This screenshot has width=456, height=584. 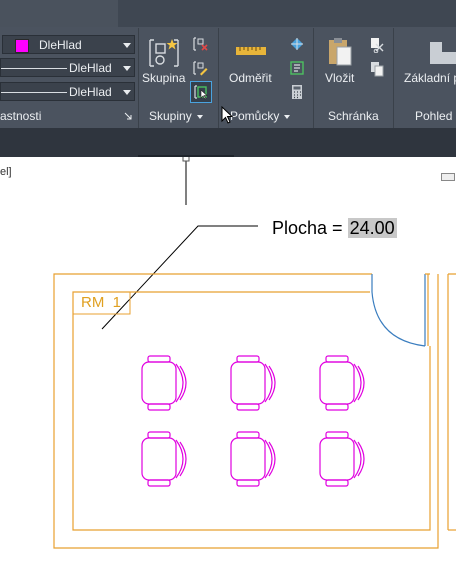 What do you see at coordinates (22, 46) in the screenshot?
I see `color-swatch` at bounding box center [22, 46].